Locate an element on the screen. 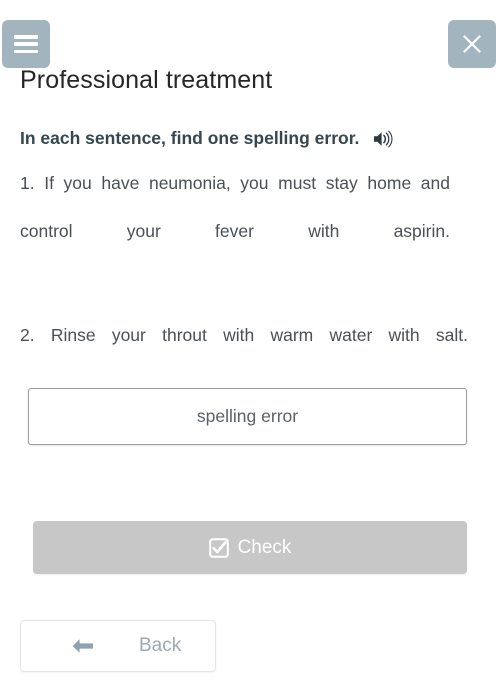  hamburger-menu-icon is located at coordinates (26, 44).